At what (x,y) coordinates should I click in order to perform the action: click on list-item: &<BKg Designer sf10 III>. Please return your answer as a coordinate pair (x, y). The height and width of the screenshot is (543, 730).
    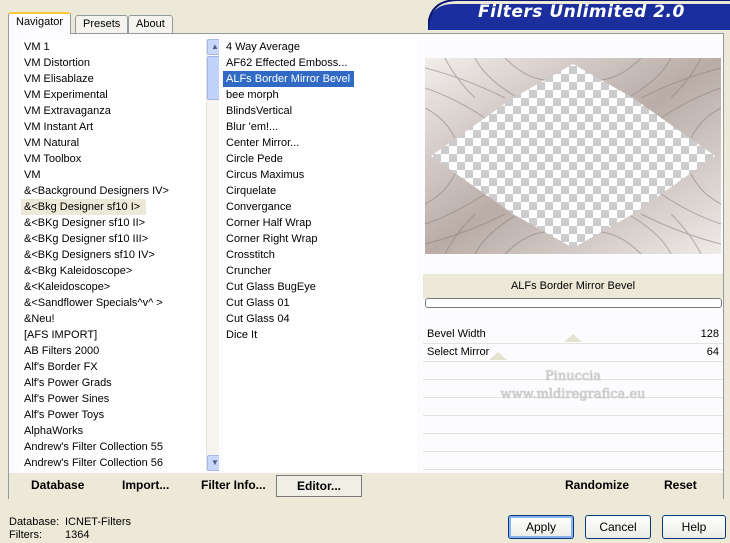
    Looking at the image, I should click on (120, 239).